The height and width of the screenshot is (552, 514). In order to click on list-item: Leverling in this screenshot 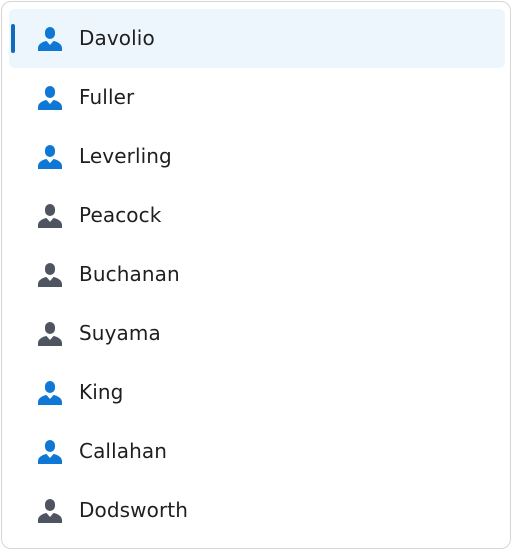, I will do `click(257, 156)`.